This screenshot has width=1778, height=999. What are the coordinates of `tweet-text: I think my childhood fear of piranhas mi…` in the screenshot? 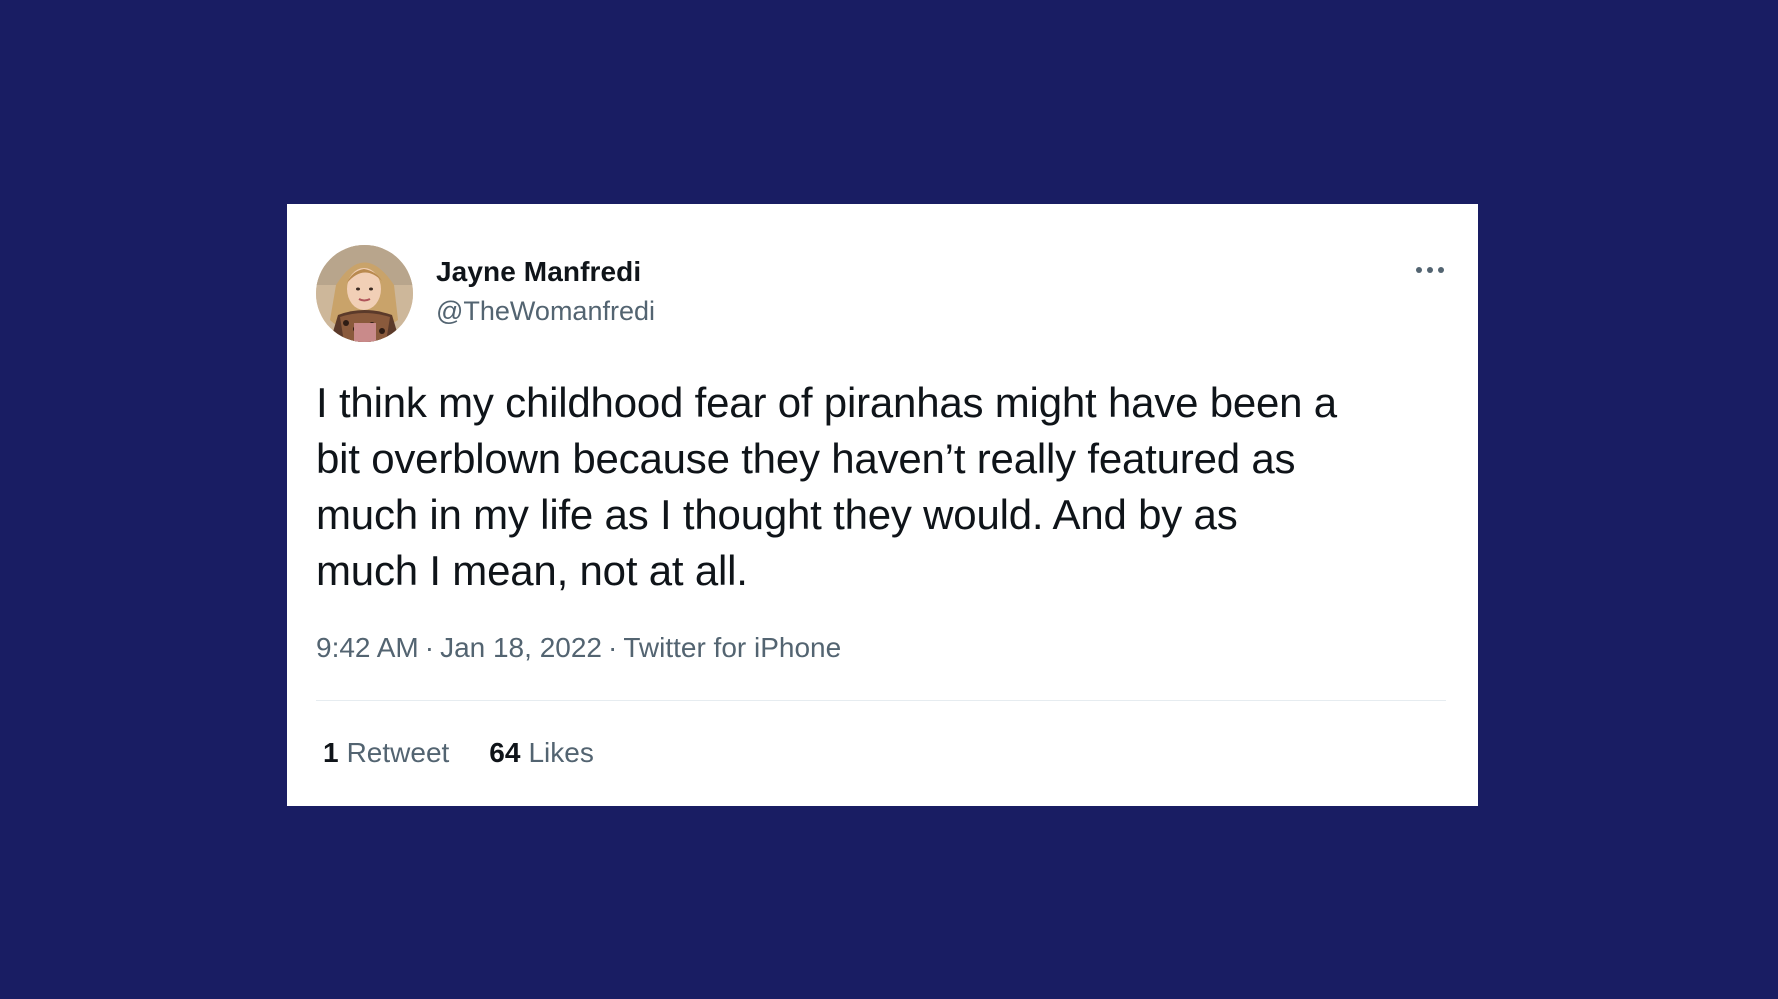 It's located at (826, 486).